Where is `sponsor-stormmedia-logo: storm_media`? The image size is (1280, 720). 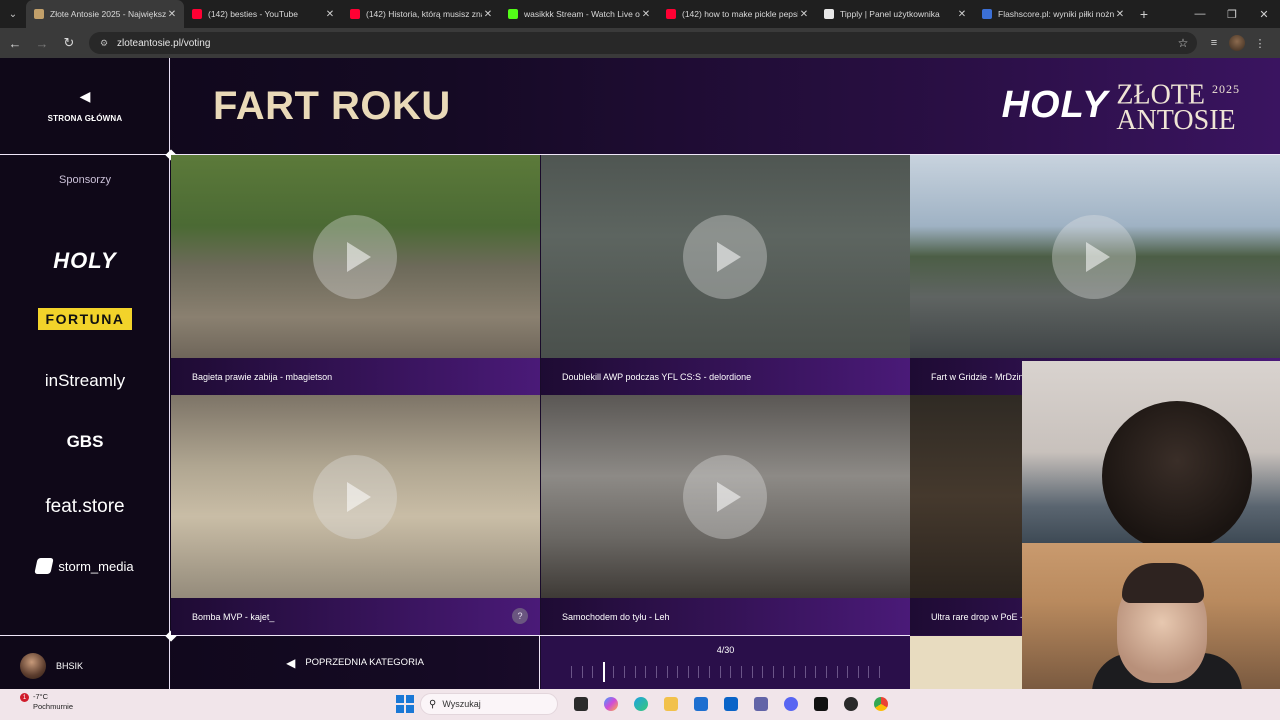 sponsor-stormmedia-logo: storm_media is located at coordinates (85, 566).